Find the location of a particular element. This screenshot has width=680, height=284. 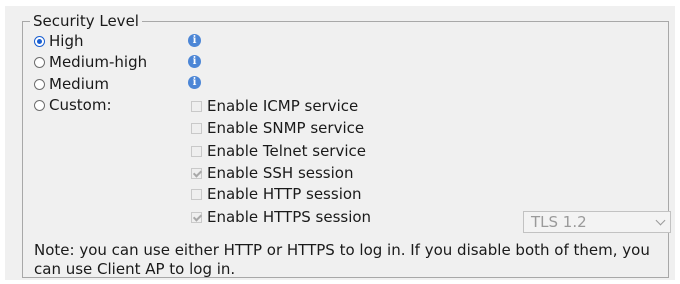

checkbox-label: Enable Telnet service is located at coordinates (286, 151).